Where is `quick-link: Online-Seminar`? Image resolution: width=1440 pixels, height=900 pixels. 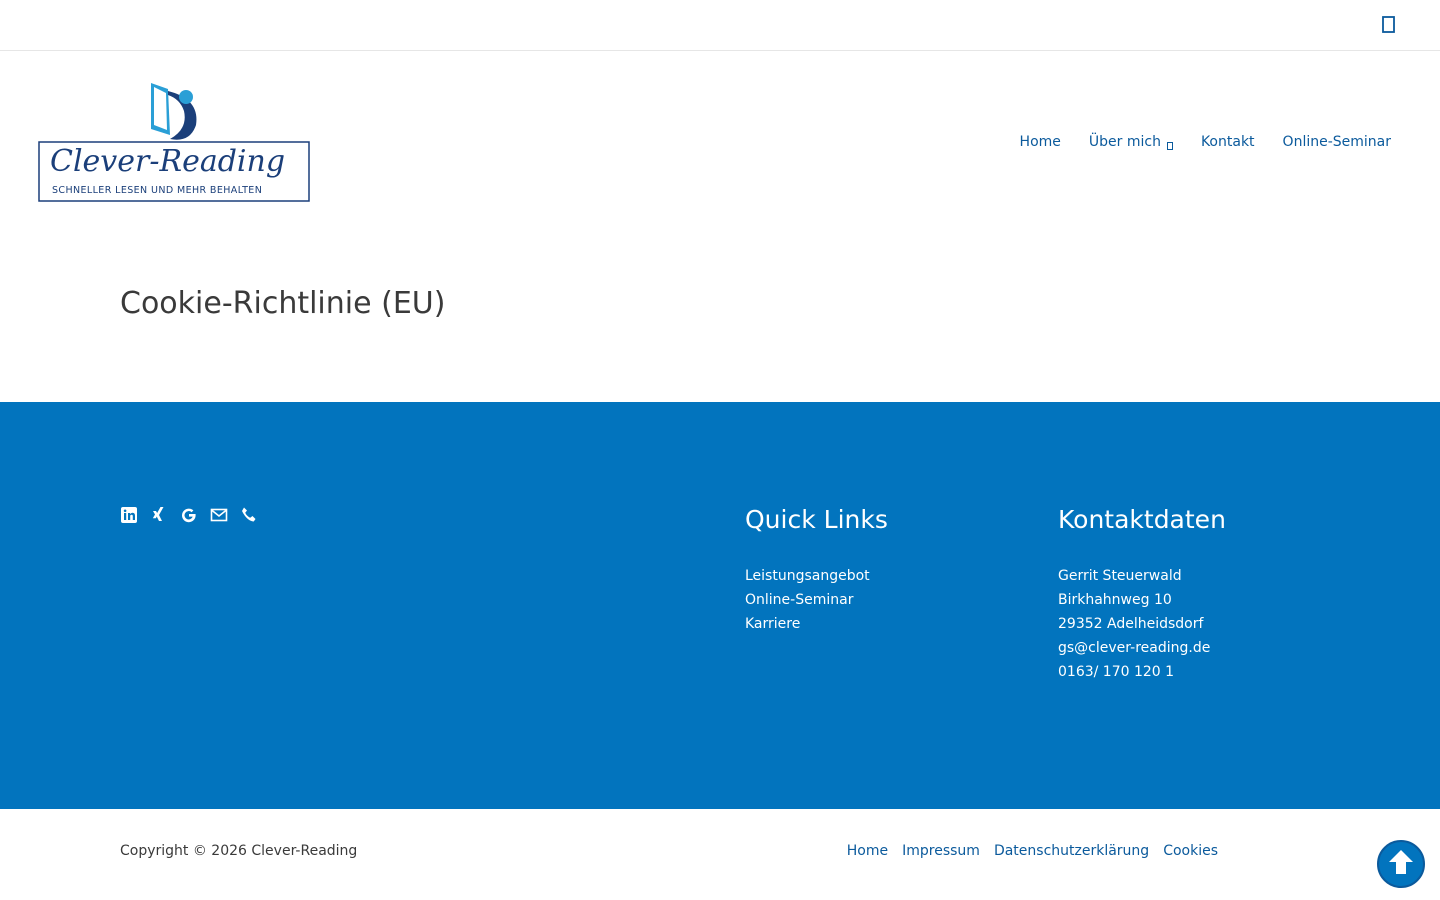
quick-link: Online-Seminar is located at coordinates (816, 600).